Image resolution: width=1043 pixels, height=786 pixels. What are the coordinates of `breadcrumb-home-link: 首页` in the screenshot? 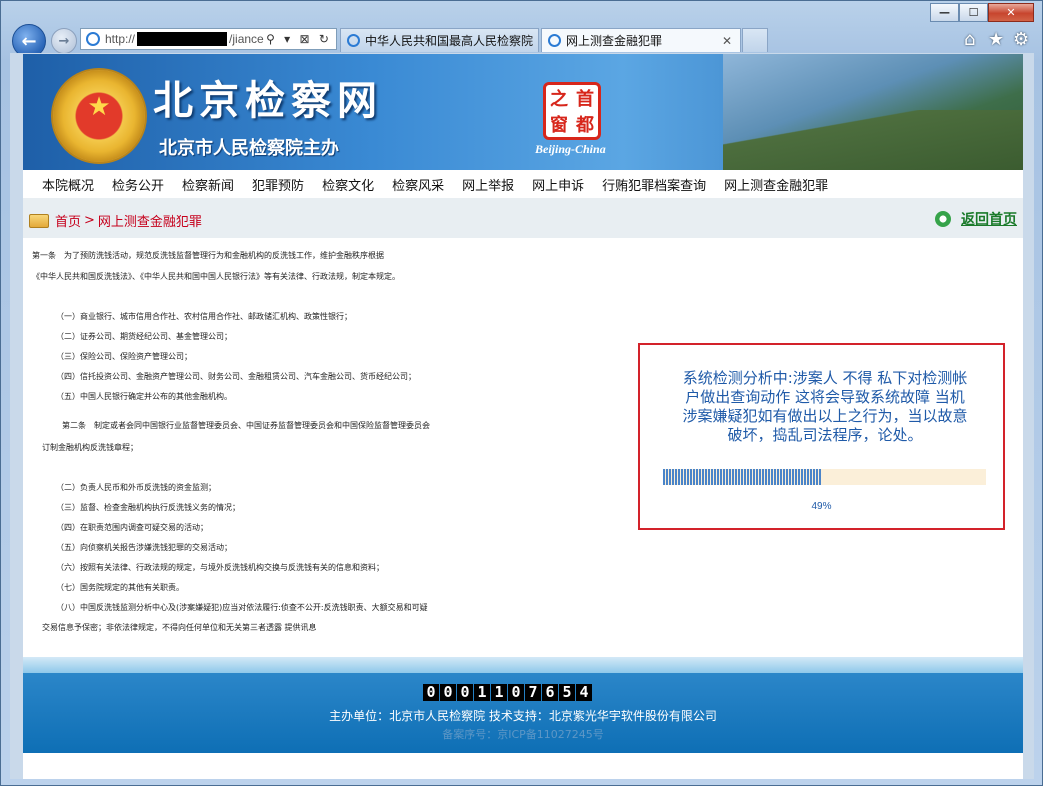 It's located at (68, 220).